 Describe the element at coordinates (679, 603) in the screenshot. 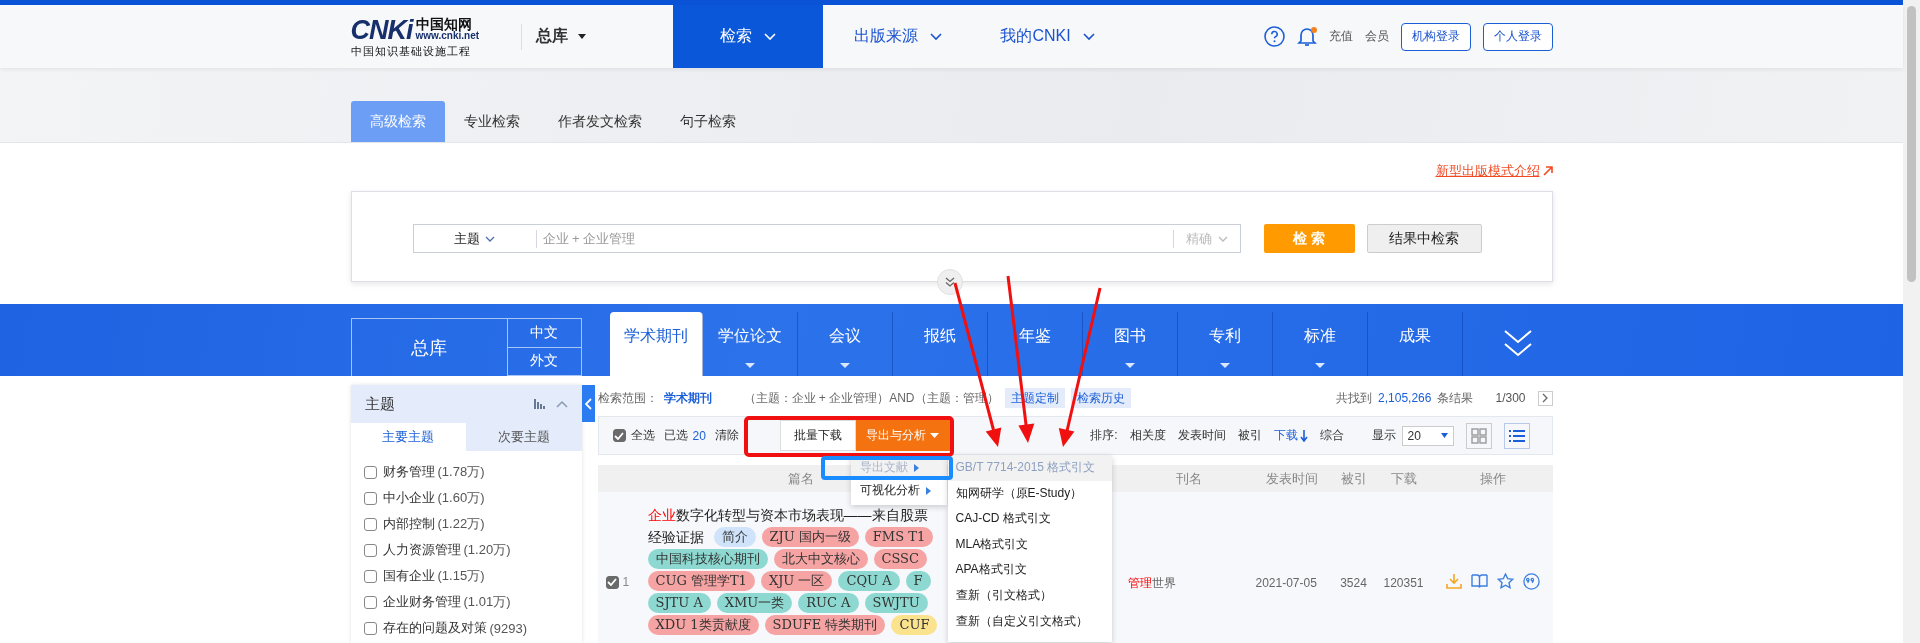

I see `journal-tag: SJTU A` at that location.